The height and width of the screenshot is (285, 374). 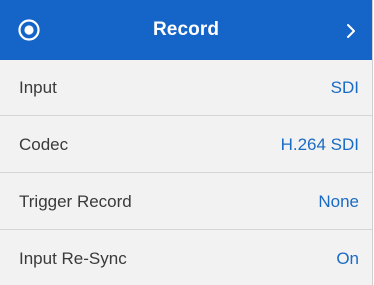 I want to click on setting-value: H.264 SDI, so click(x=320, y=145).